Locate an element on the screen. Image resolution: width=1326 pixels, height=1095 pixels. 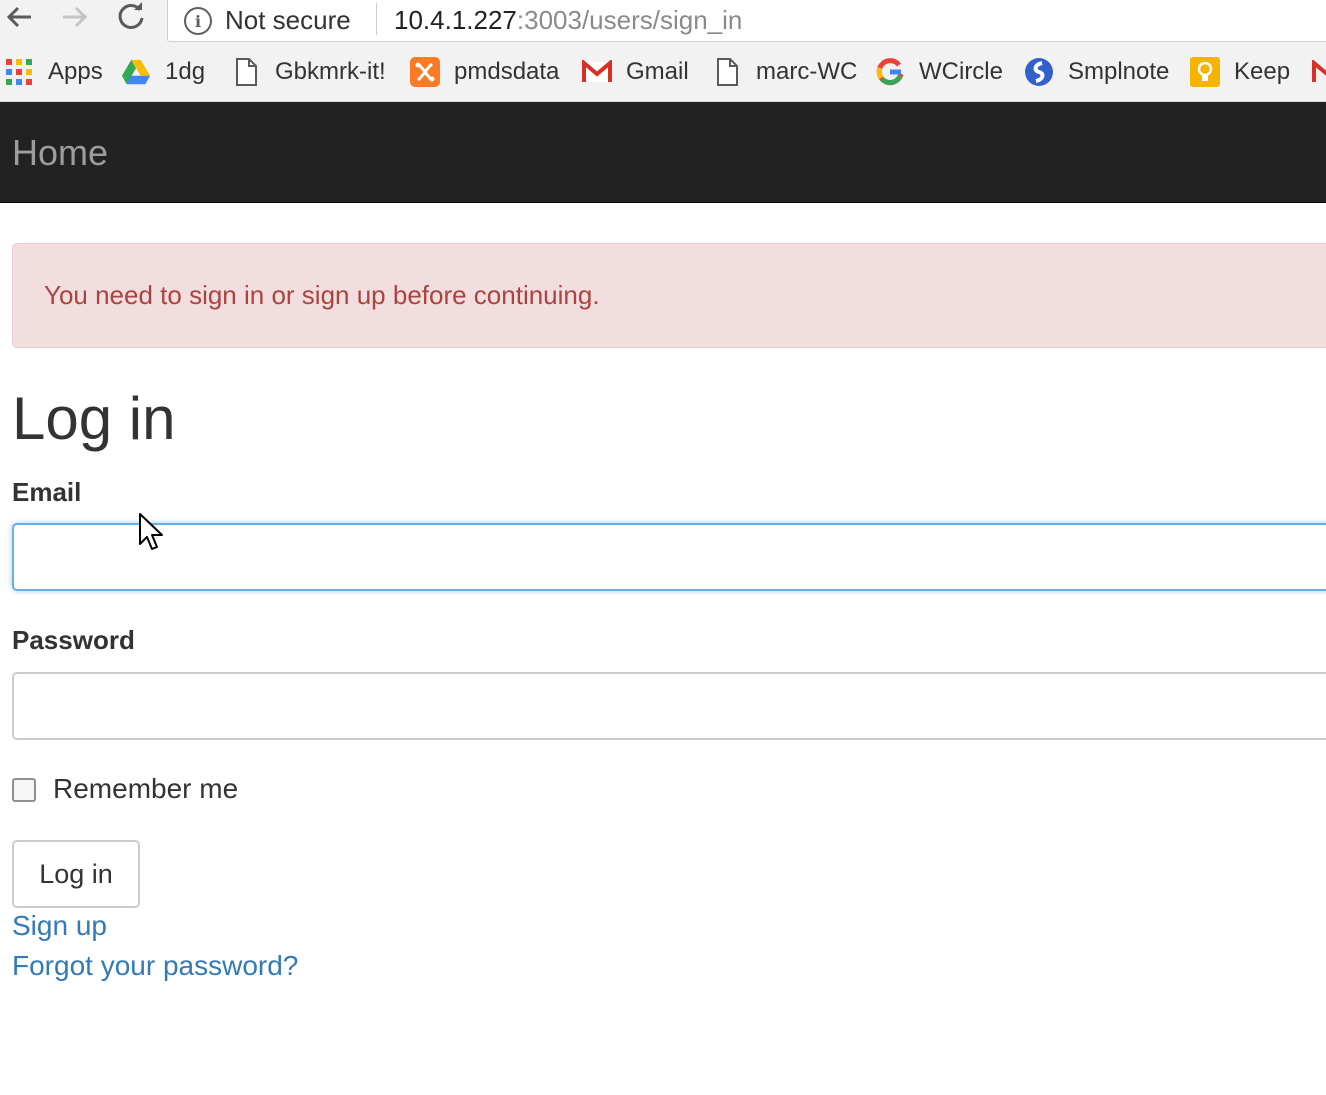
reload-button is located at coordinates (131, 17).